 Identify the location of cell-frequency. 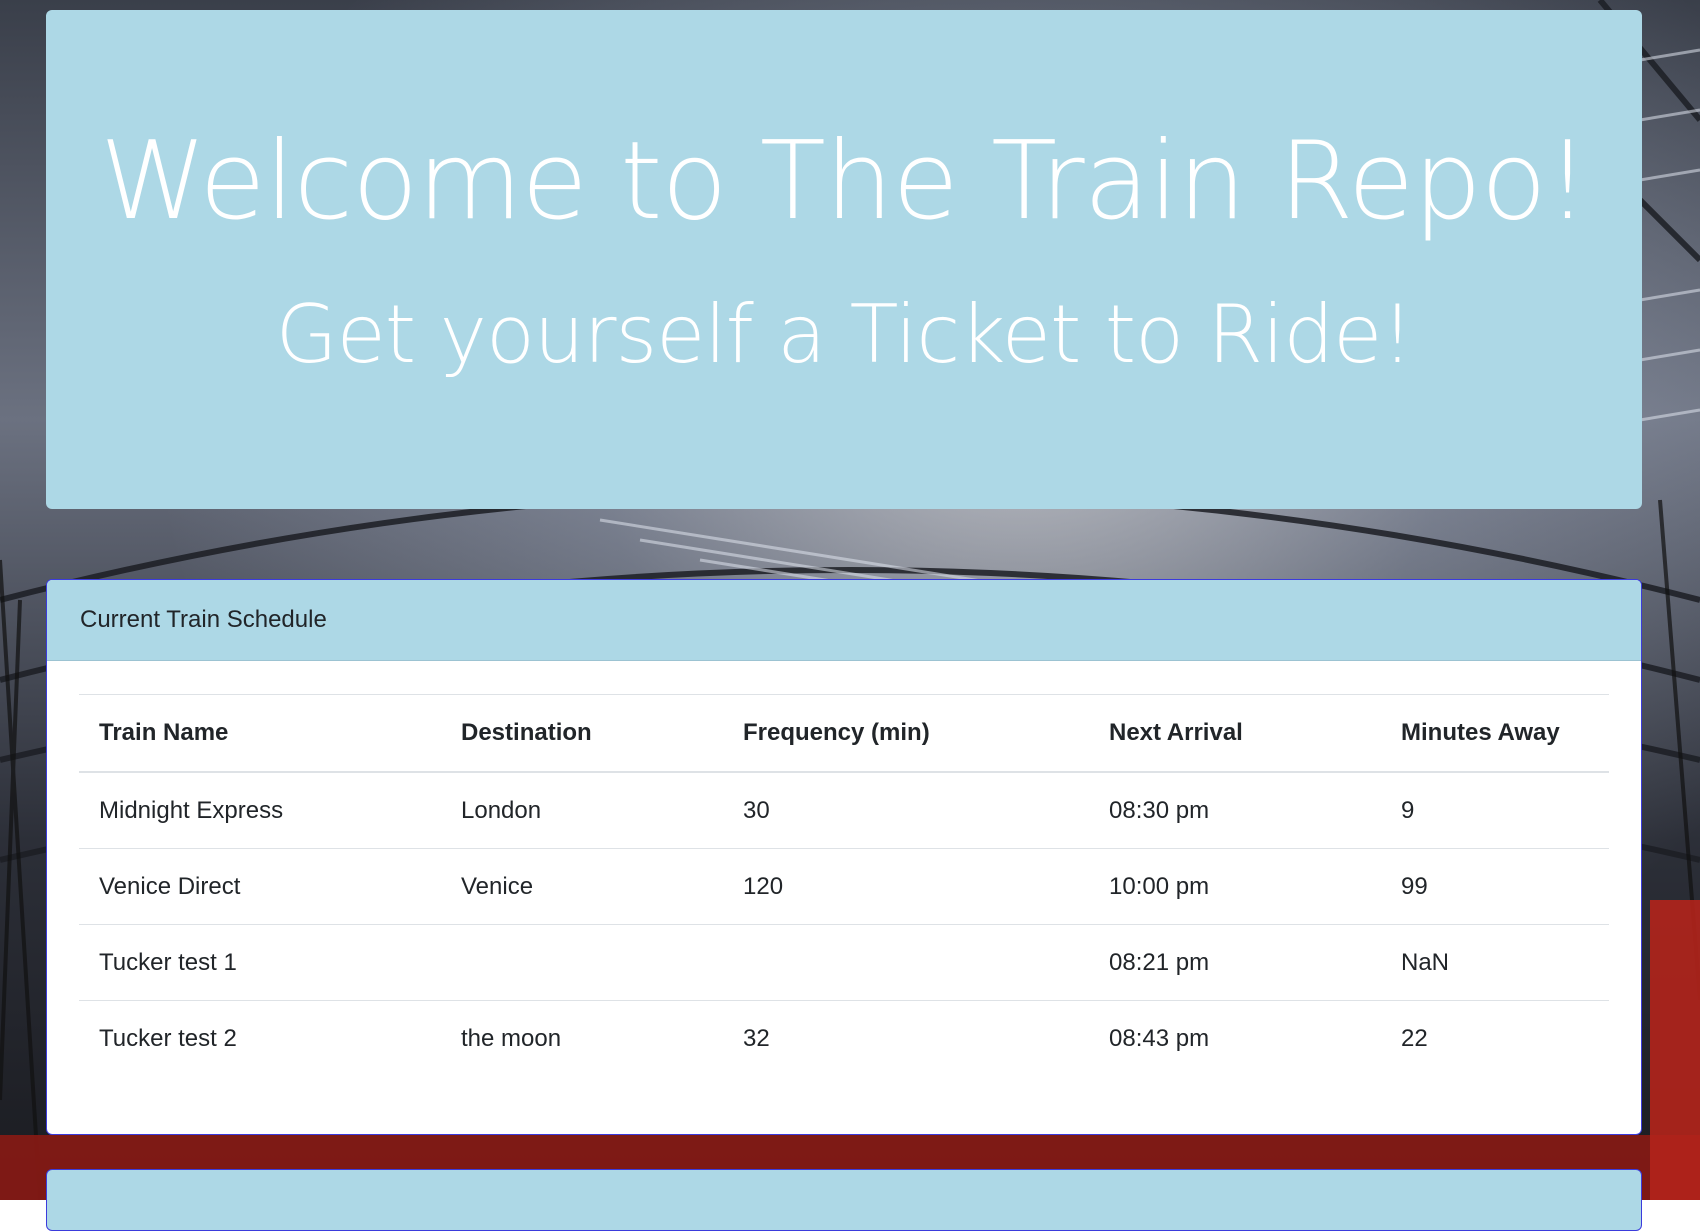
(906, 962).